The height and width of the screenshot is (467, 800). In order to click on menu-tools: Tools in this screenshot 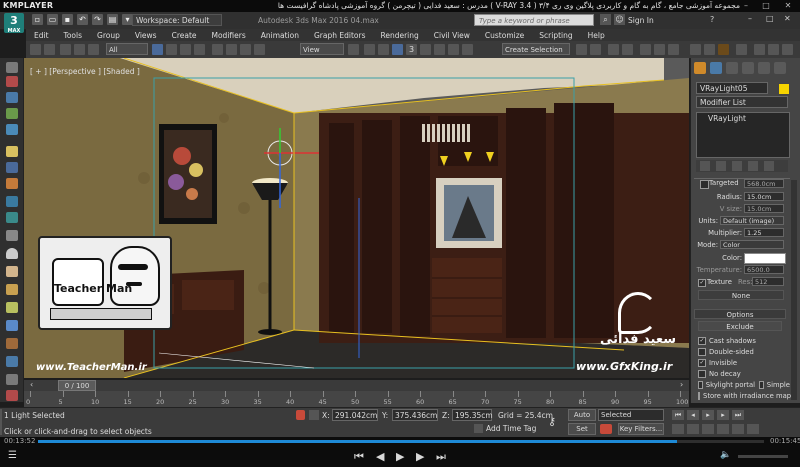, I will do `click(73, 35)`.